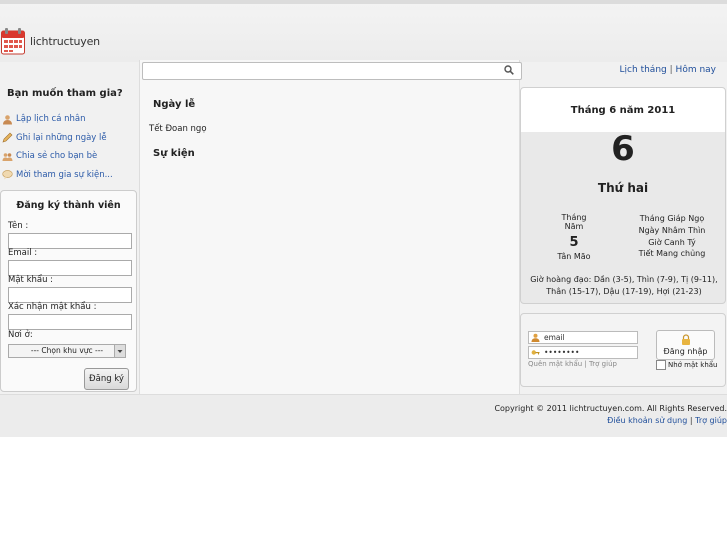 This screenshot has height=545, width=727. I want to click on login-button: Đăng nhập, so click(685, 345).